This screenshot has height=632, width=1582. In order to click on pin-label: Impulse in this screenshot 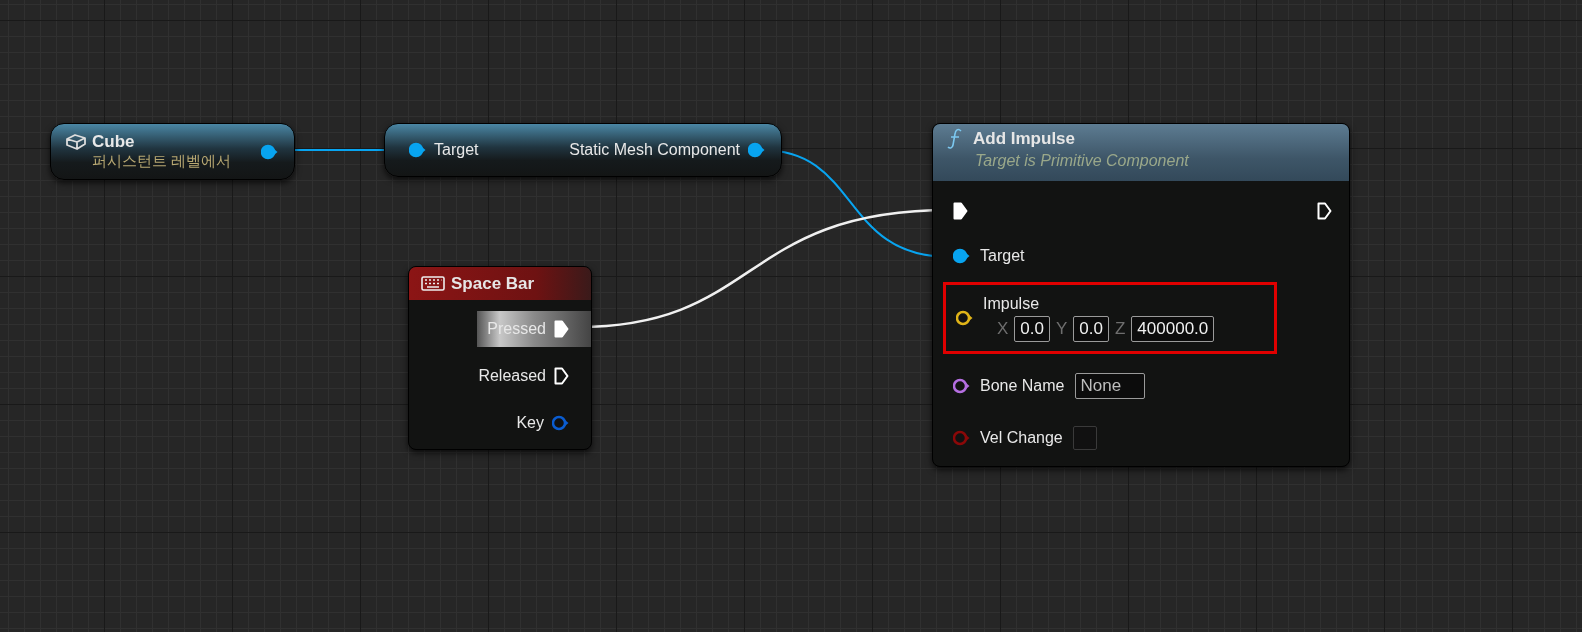, I will do `click(1012, 303)`.